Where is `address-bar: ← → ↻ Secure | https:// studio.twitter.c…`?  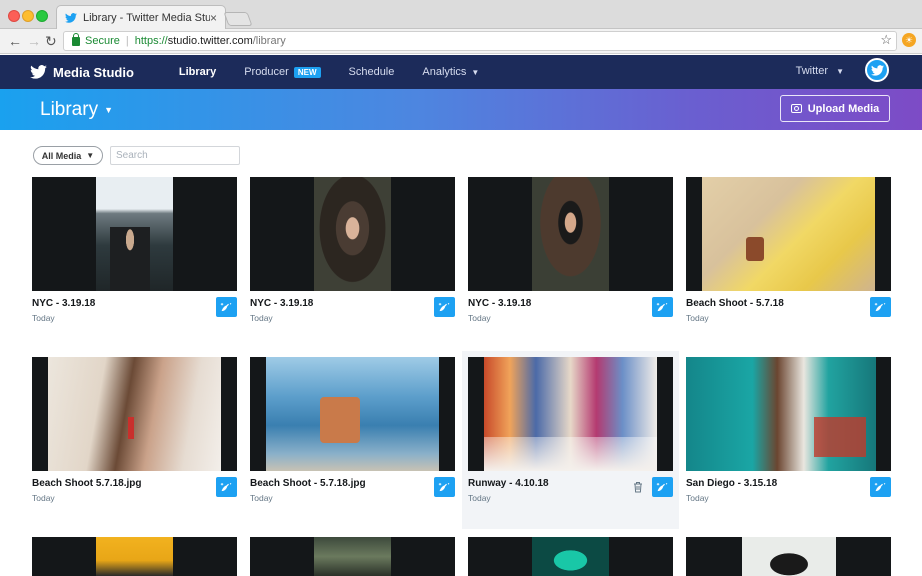 address-bar: ← → ↻ Secure | https:// studio.twitter.c… is located at coordinates (461, 41).